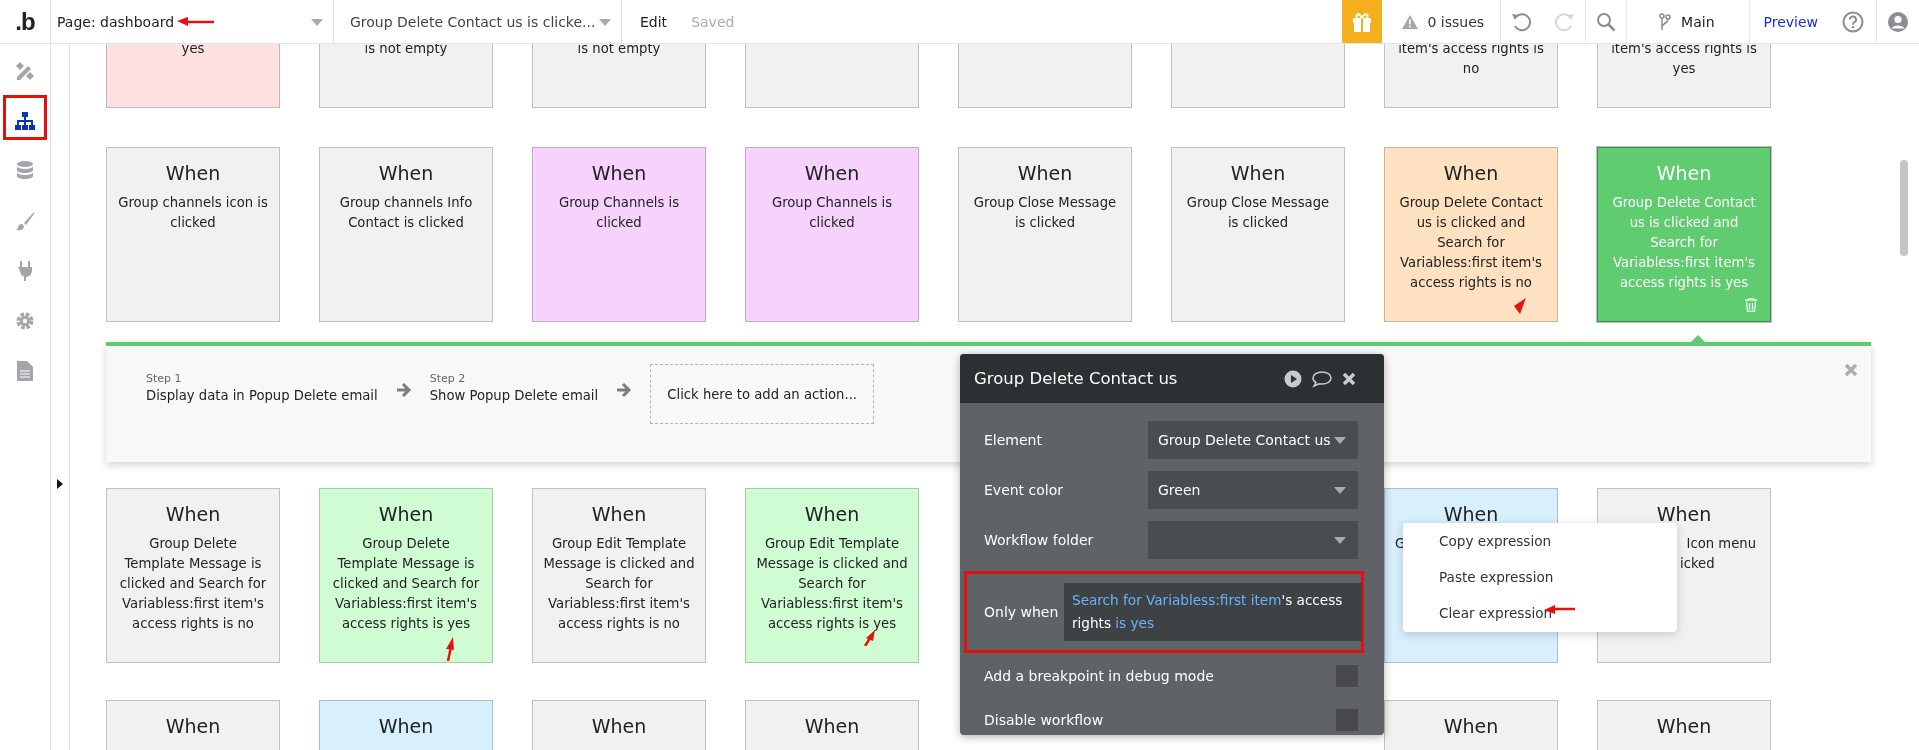 The width and height of the screenshot is (1919, 750). I want to click on expression-field: Search for Variabless:first item's access rights is yes, so click(1213, 612).